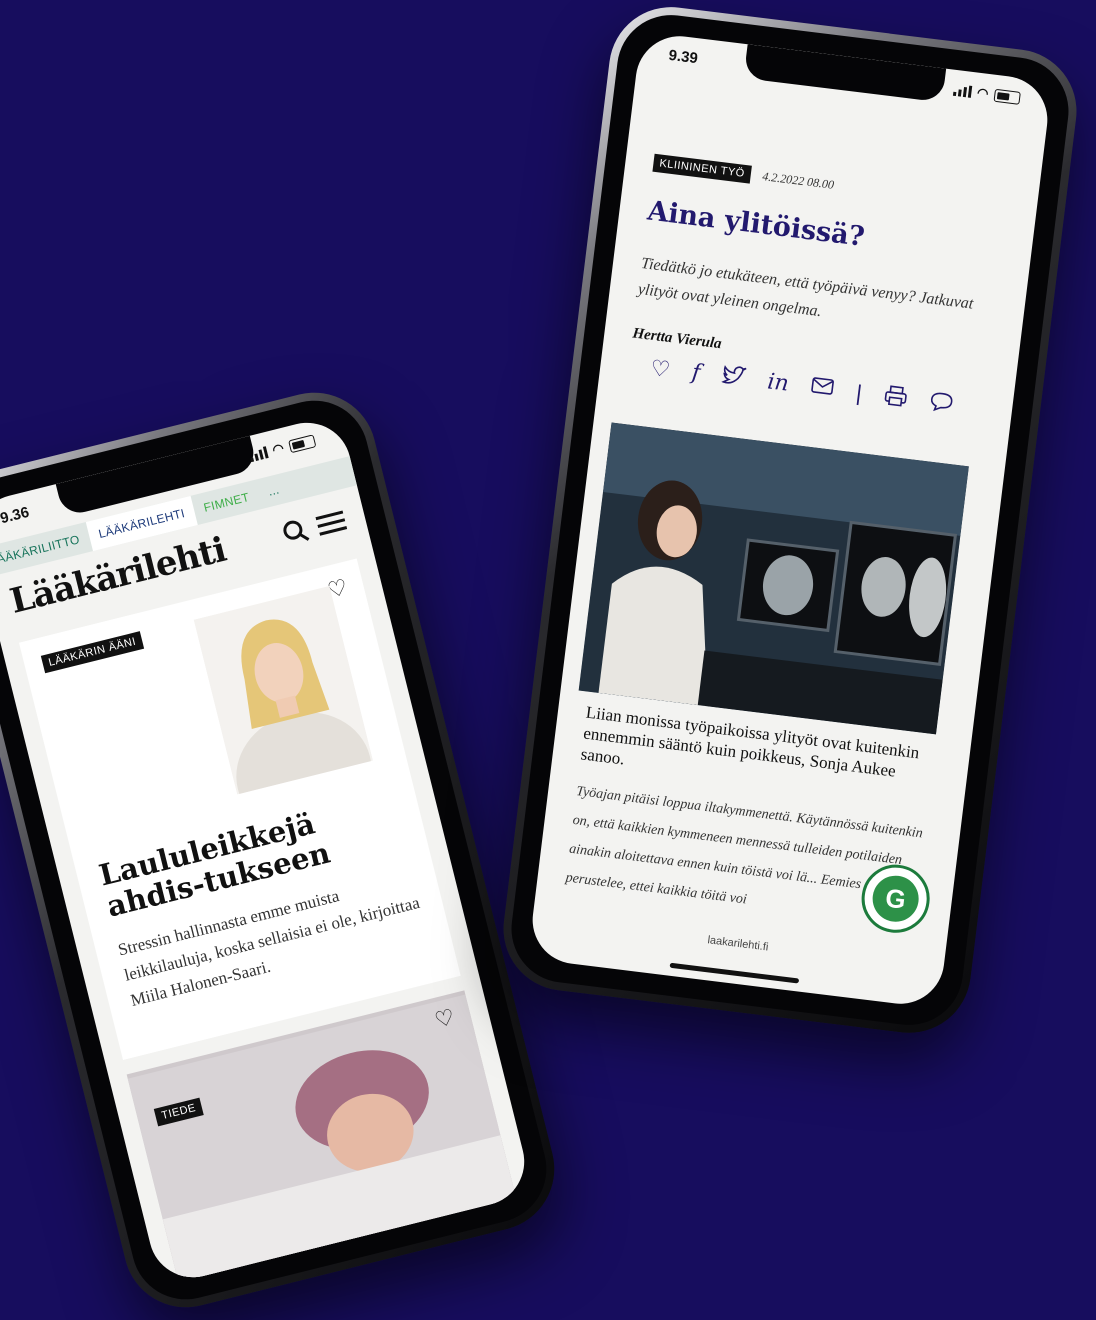 The height and width of the screenshot is (1320, 1096). I want to click on brand-logo-icon: G, so click(896, 899).